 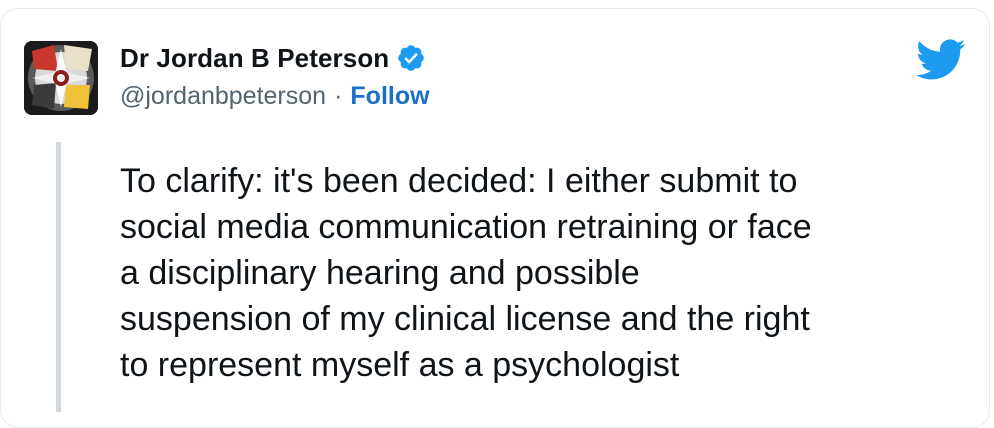 I want to click on avatar, so click(x=61, y=78).